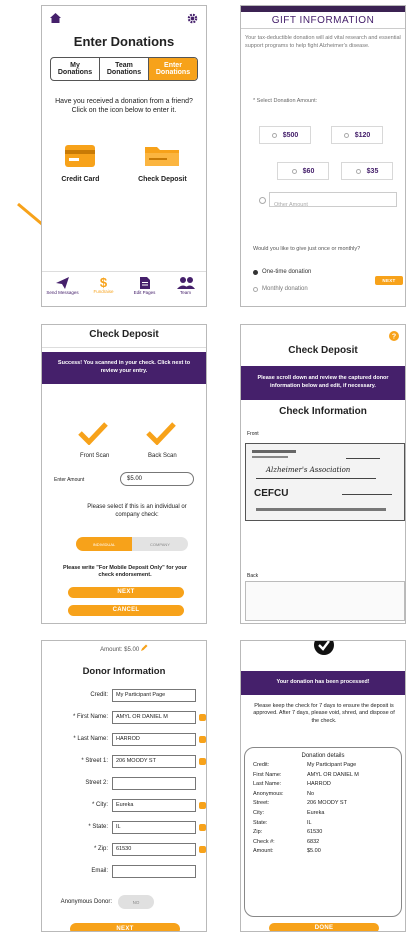 The width and height of the screenshot is (409, 937). I want to click on donations-tabs: My Donations Team Donations Enter Donations, so click(124, 69).